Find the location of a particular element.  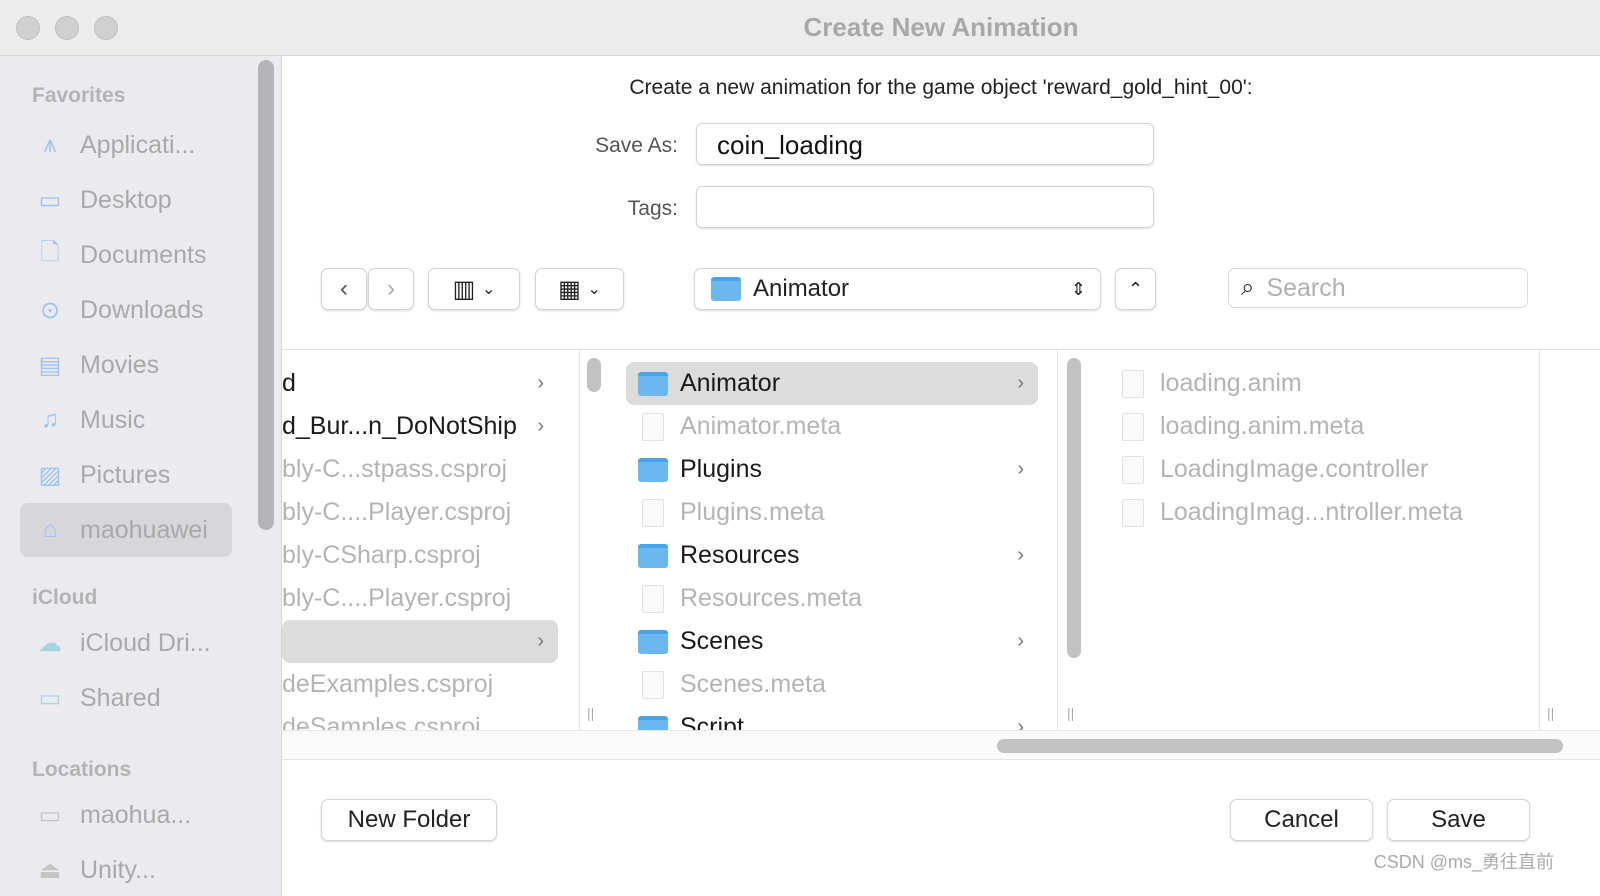

search-field: ⌕ Search is located at coordinates (1378, 288).